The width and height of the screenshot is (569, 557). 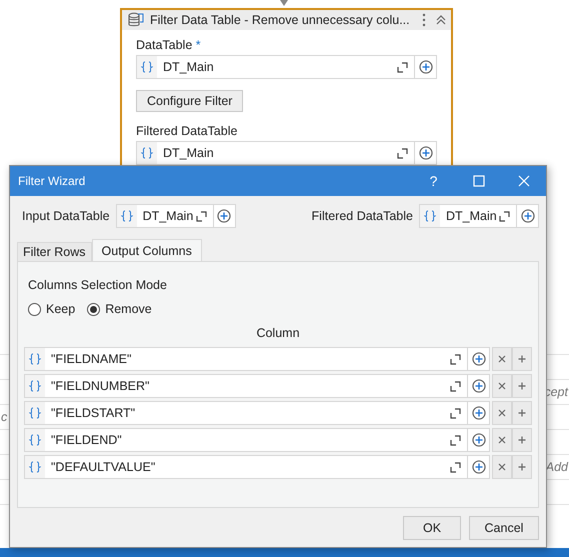 What do you see at coordinates (169, 45) in the screenshot?
I see `field-label: DataTable *` at bounding box center [169, 45].